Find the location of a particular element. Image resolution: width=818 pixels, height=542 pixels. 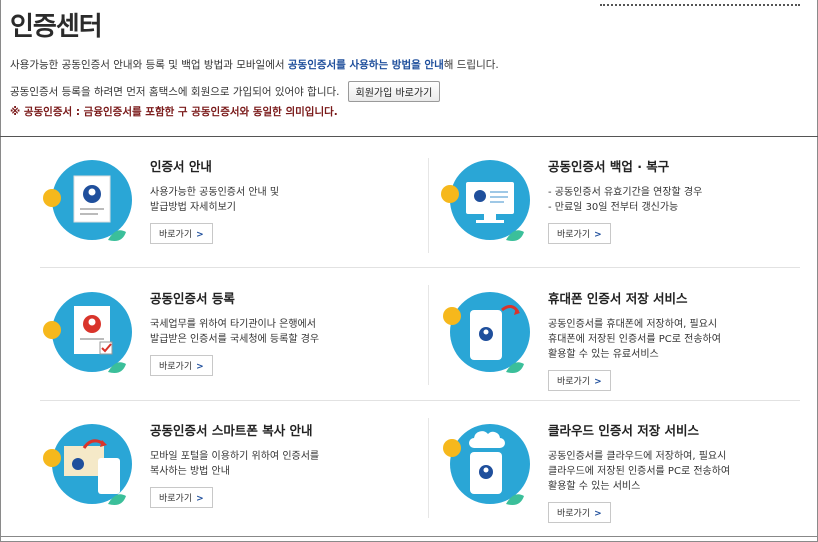

registration-text: 공동인증서 등록을 하려면 먼저 홈택스에 회원으로 가입되어 있어야 합니다. is located at coordinates (175, 92).